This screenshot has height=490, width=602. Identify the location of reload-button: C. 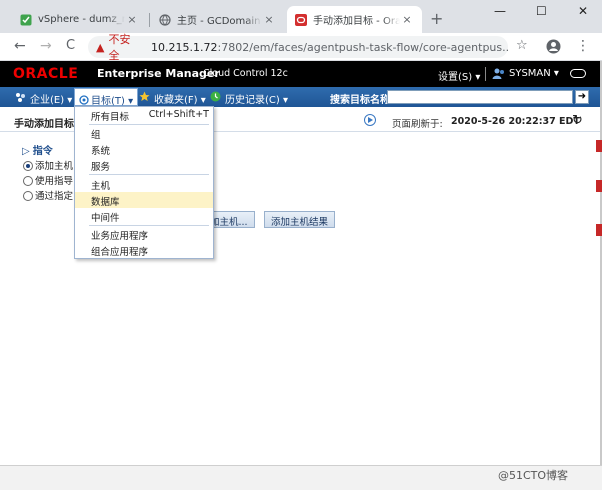
(70, 45).